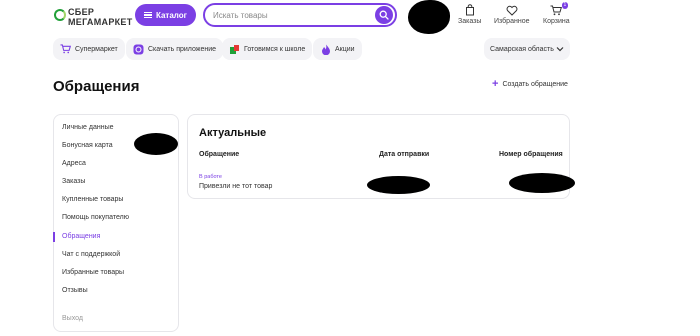 The width and height of the screenshot is (700, 336). I want to click on header: СБЕР МЕГАМАРКЕТ Каталог Заказы, so click(350, 17).